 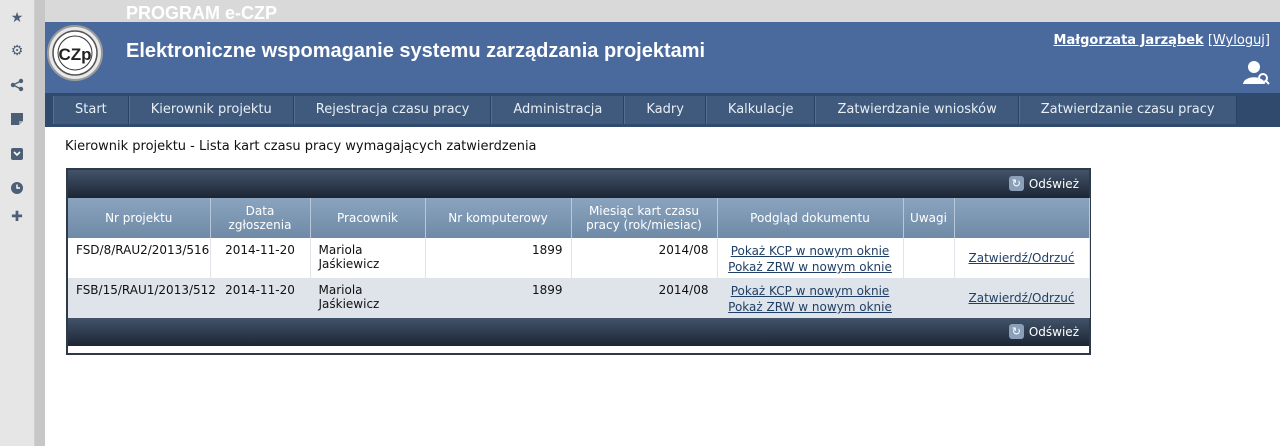 I want to click on user-area: Małgorzata Jarząbek [Wyloguj], so click(x=1162, y=40).